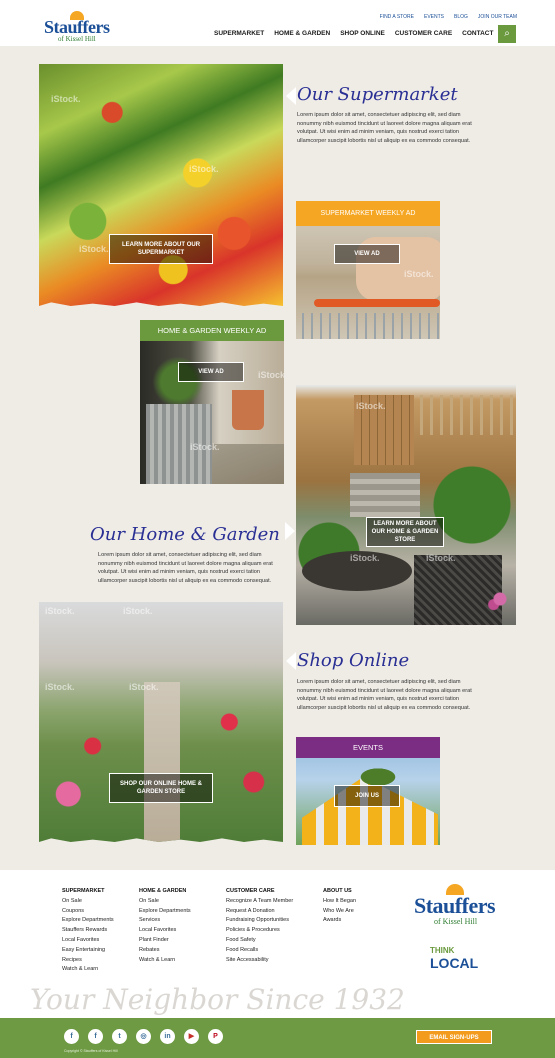 Image resolution: width=555 pixels, height=1058 pixels. What do you see at coordinates (477, 33) in the screenshot?
I see `nav-contact: CONTACT` at bounding box center [477, 33].